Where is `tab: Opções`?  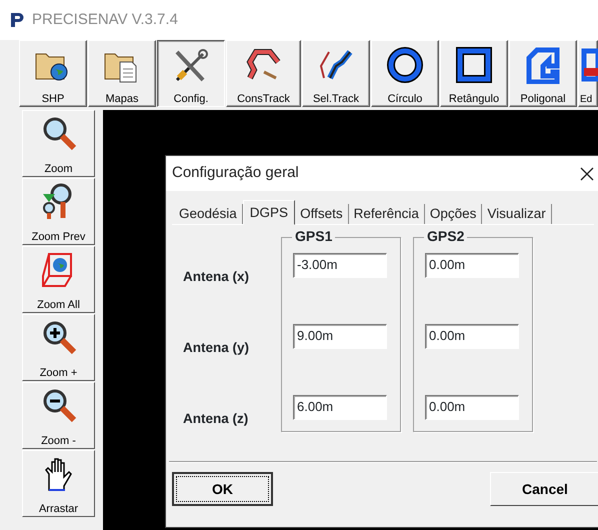 tab: Opções is located at coordinates (453, 214).